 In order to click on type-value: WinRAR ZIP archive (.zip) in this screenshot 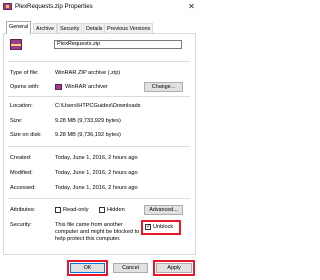, I will do `click(88, 73)`.